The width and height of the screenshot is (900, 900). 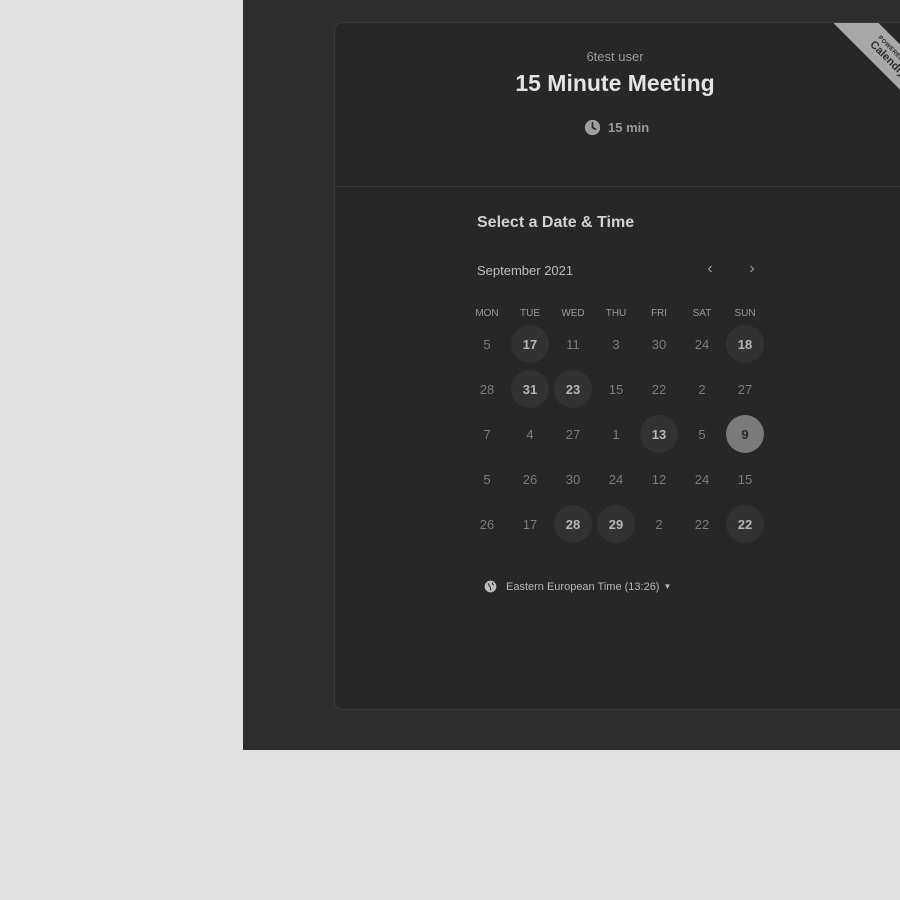 What do you see at coordinates (616, 434) in the screenshot?
I see `date-cell: 1` at bounding box center [616, 434].